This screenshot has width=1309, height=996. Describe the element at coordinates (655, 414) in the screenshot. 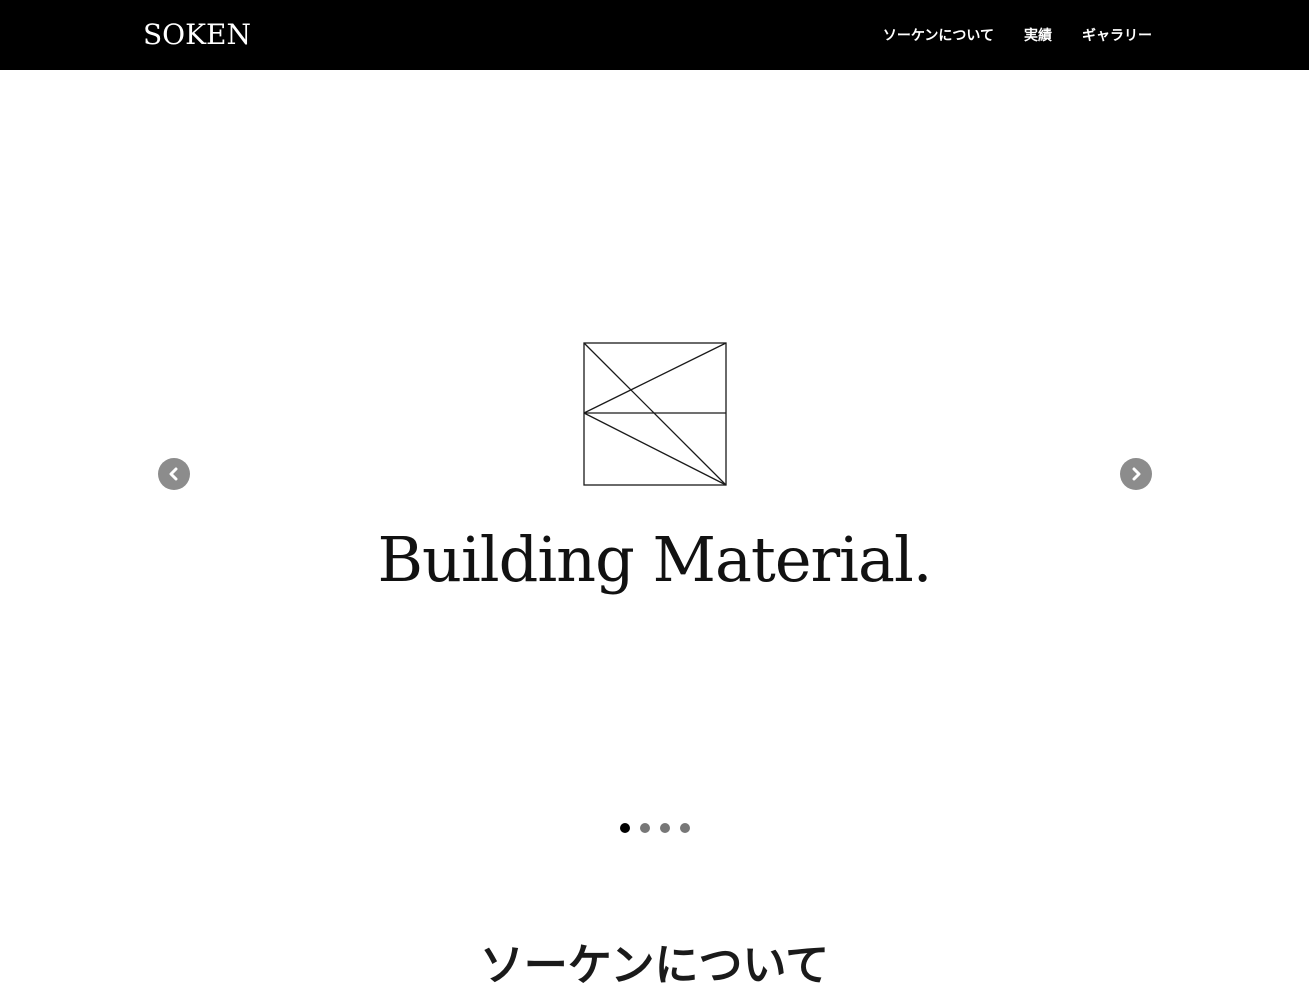

I see `building-material-logo-mark` at that location.